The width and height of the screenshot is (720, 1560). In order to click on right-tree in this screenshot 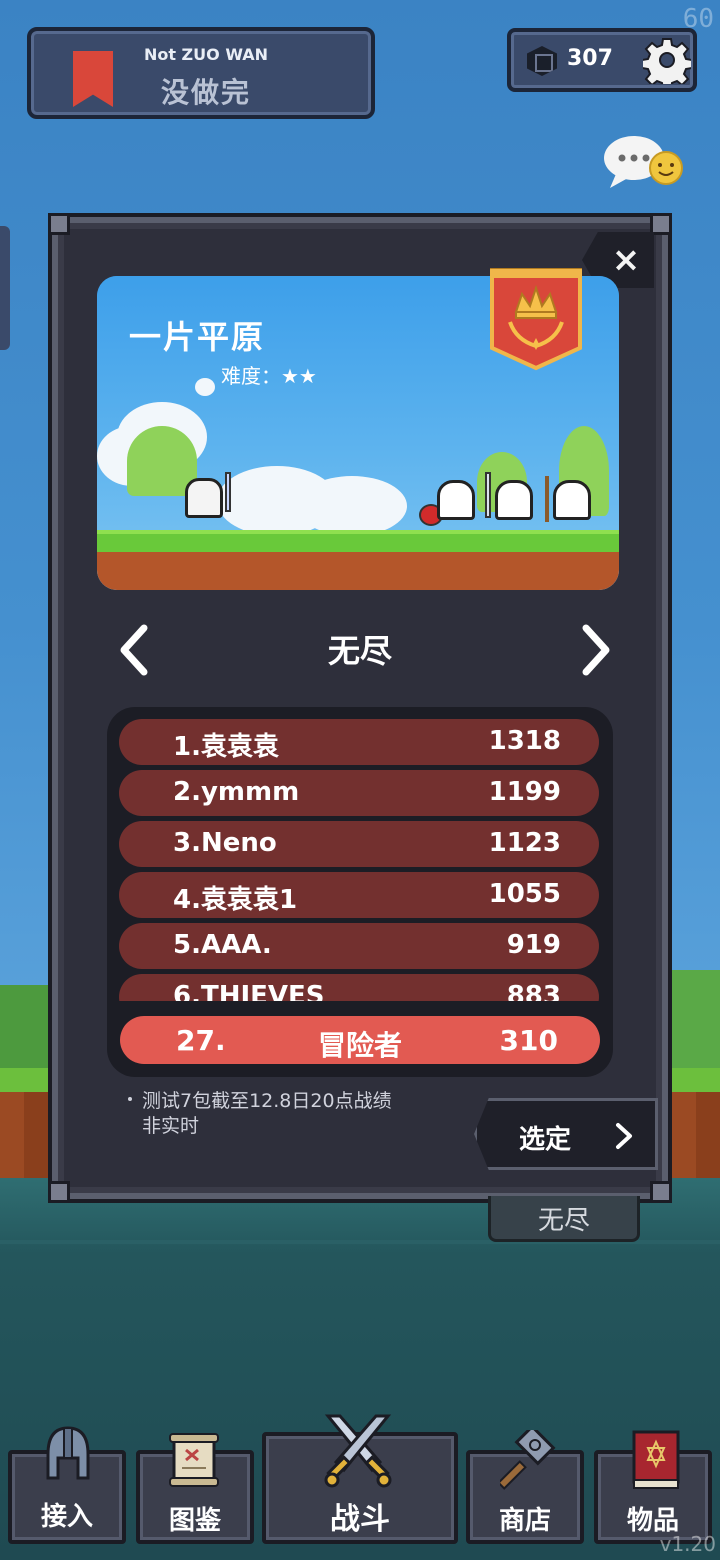, I will do `click(690, 1020)`.